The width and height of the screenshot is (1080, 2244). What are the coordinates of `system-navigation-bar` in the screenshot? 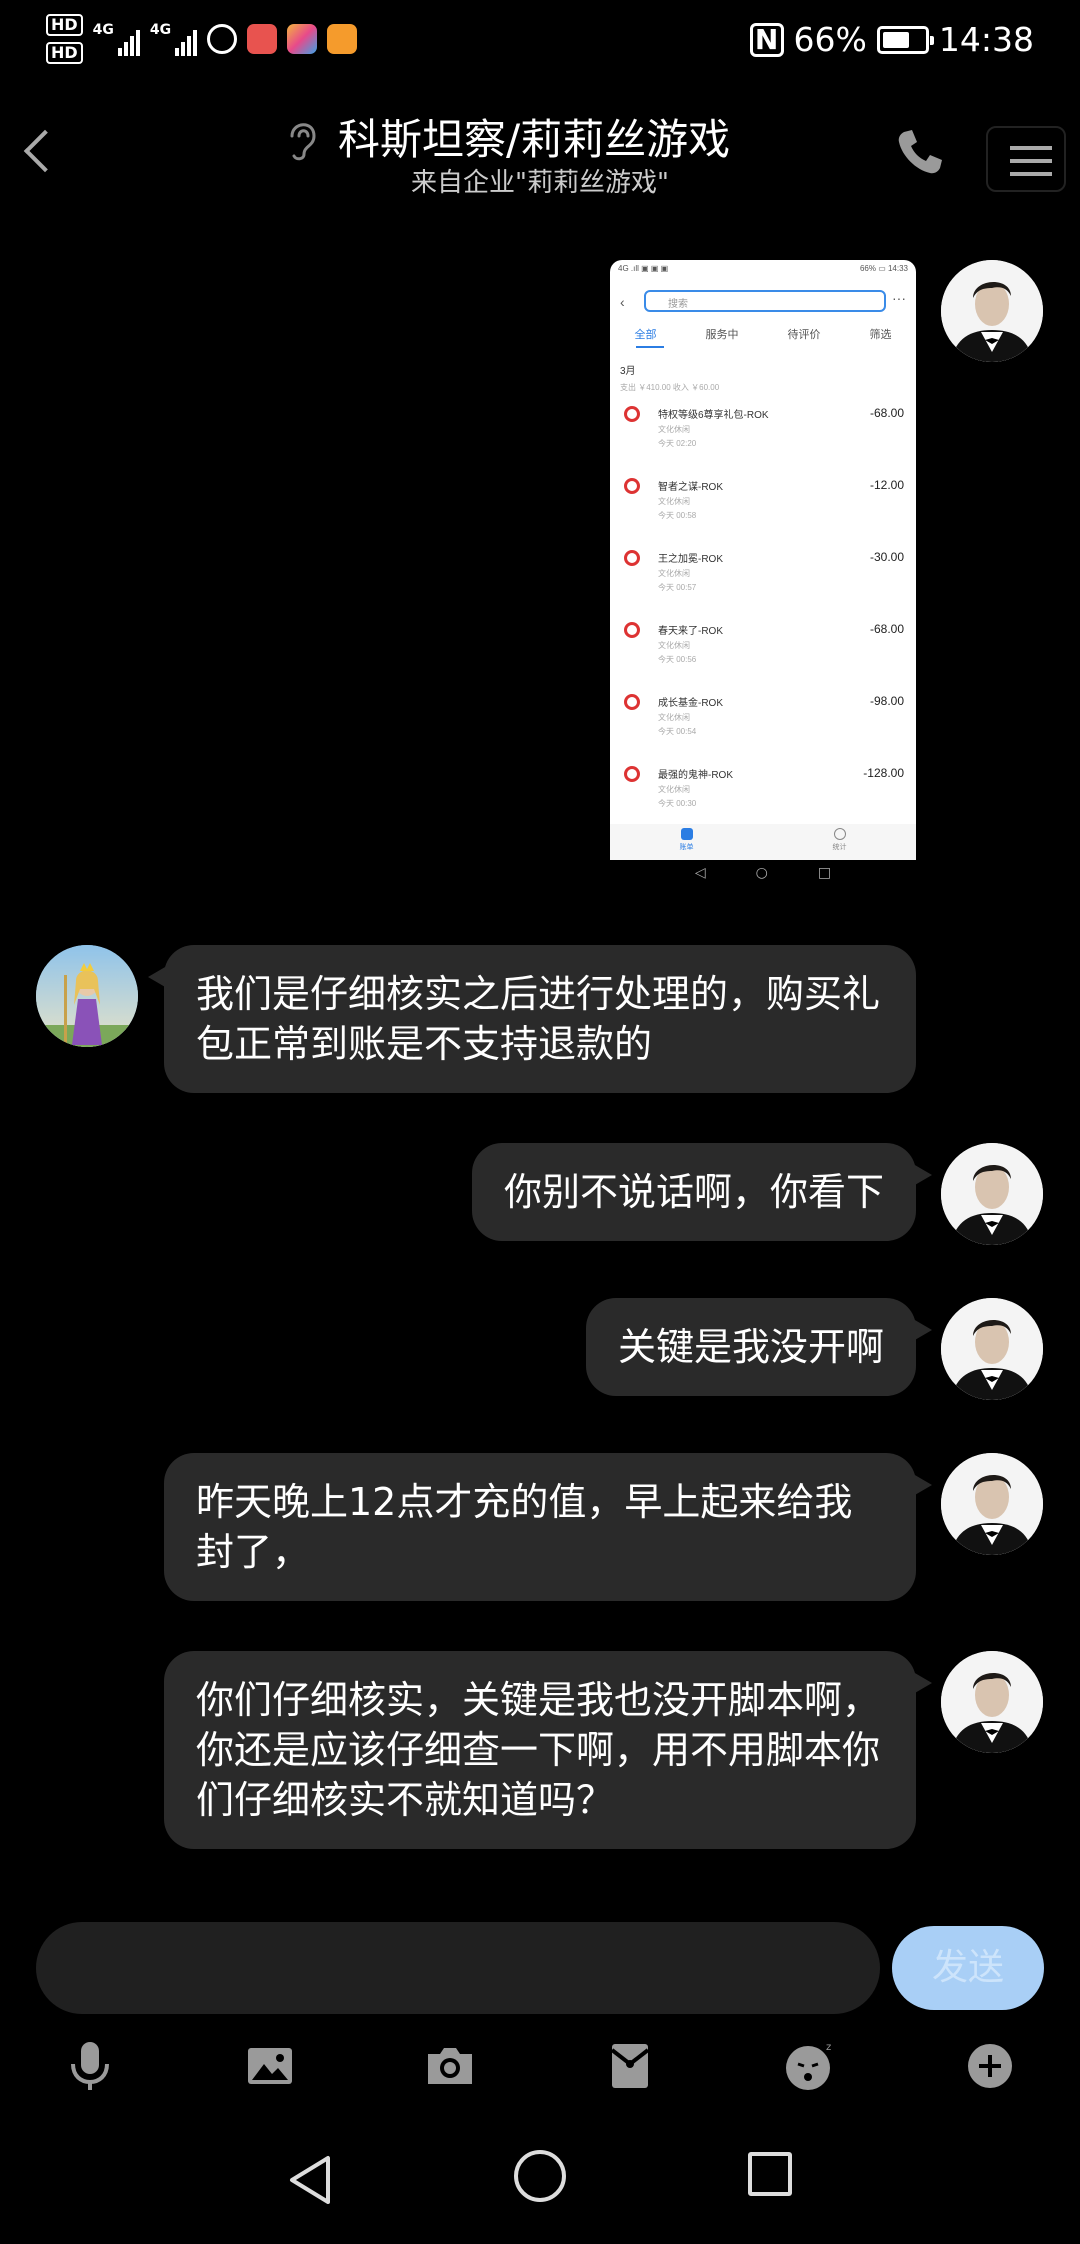 It's located at (540, 2187).